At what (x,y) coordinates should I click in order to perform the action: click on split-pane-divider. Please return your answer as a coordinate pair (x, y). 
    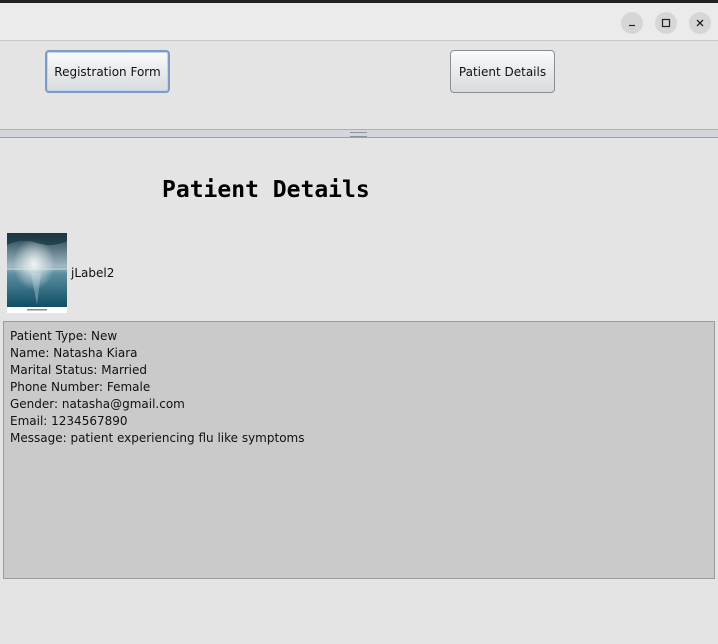
    Looking at the image, I should click on (359, 133).